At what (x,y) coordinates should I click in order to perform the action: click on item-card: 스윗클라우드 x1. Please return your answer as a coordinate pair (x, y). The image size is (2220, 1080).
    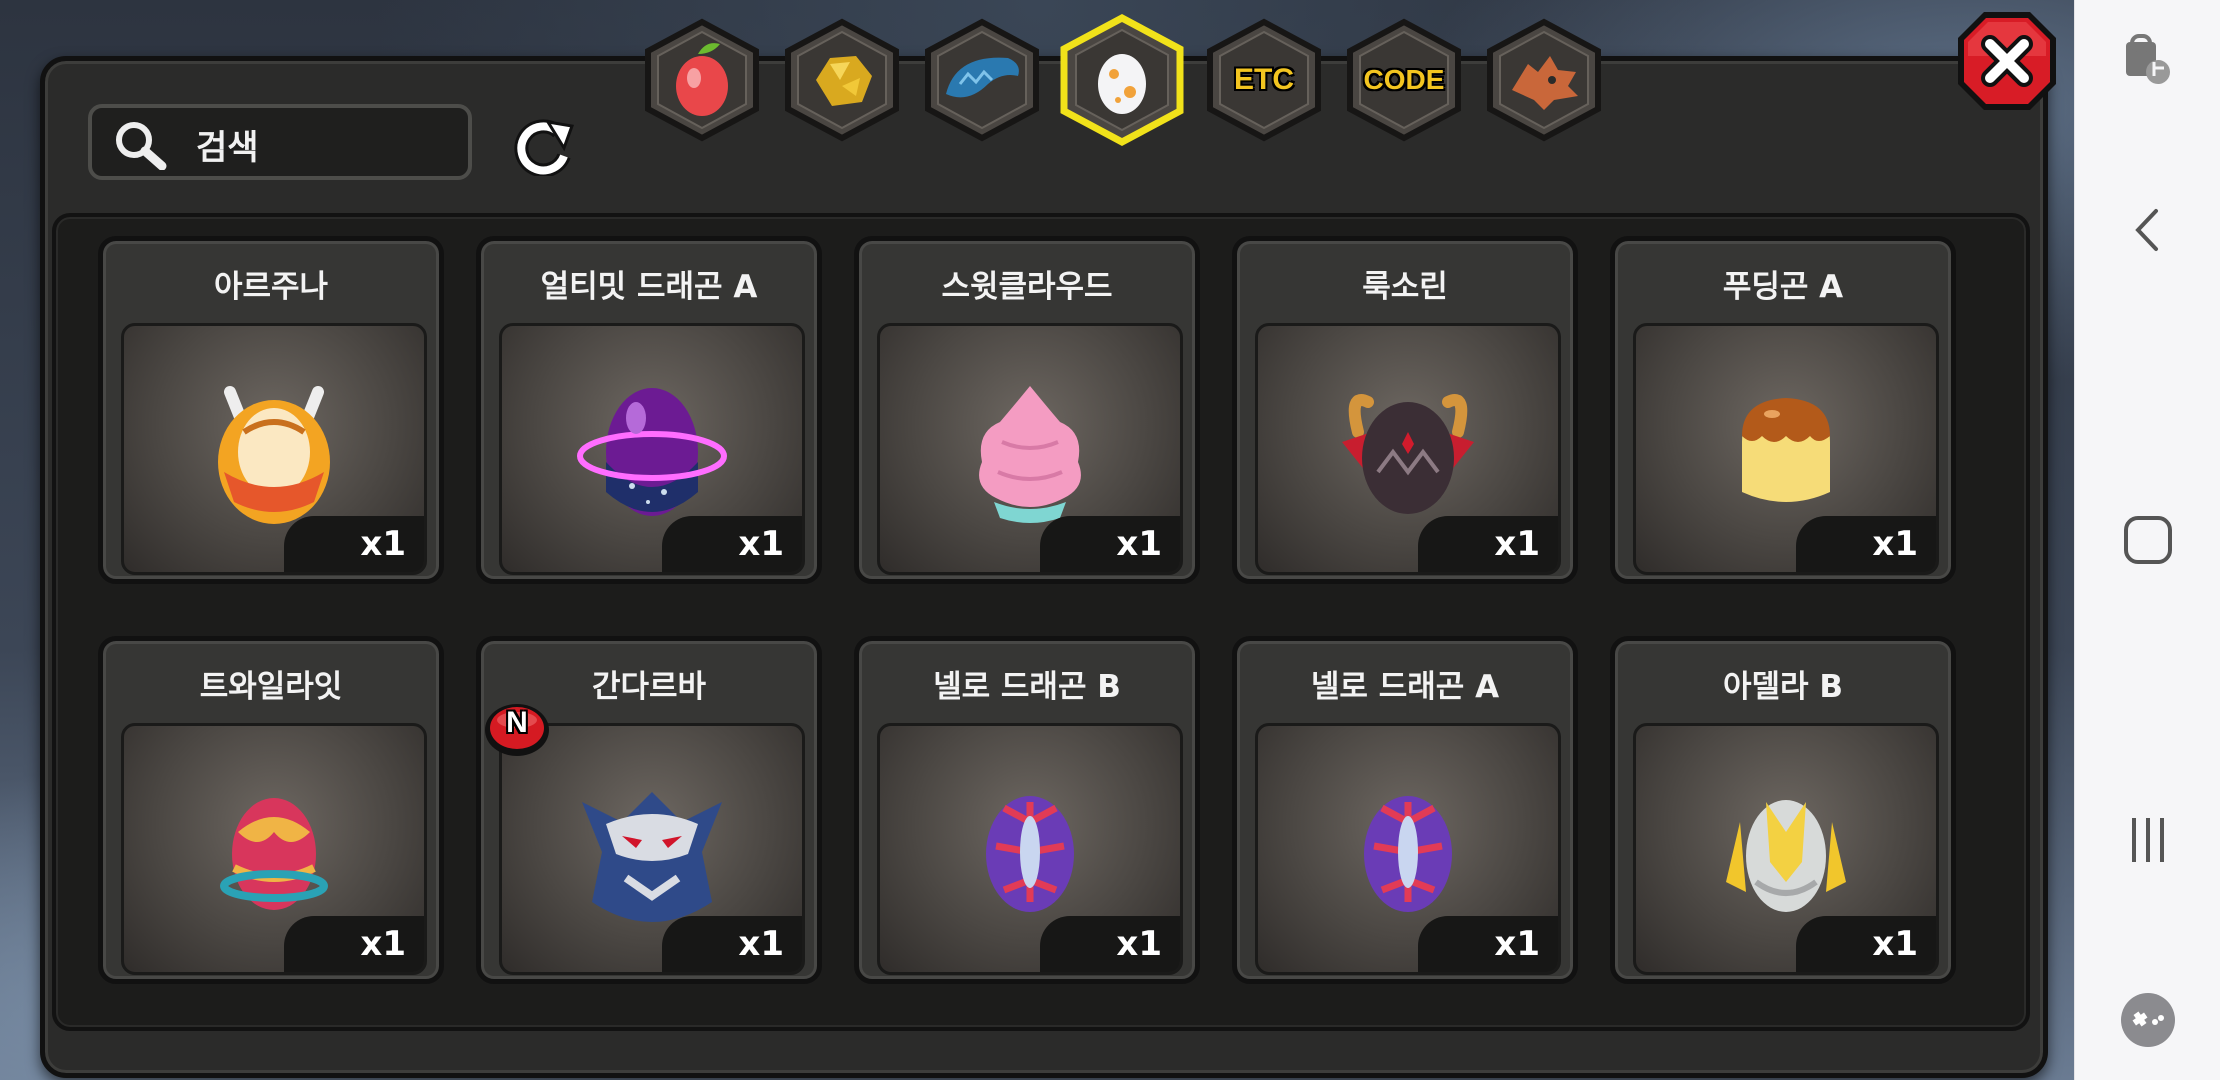
    Looking at the image, I should click on (1027, 410).